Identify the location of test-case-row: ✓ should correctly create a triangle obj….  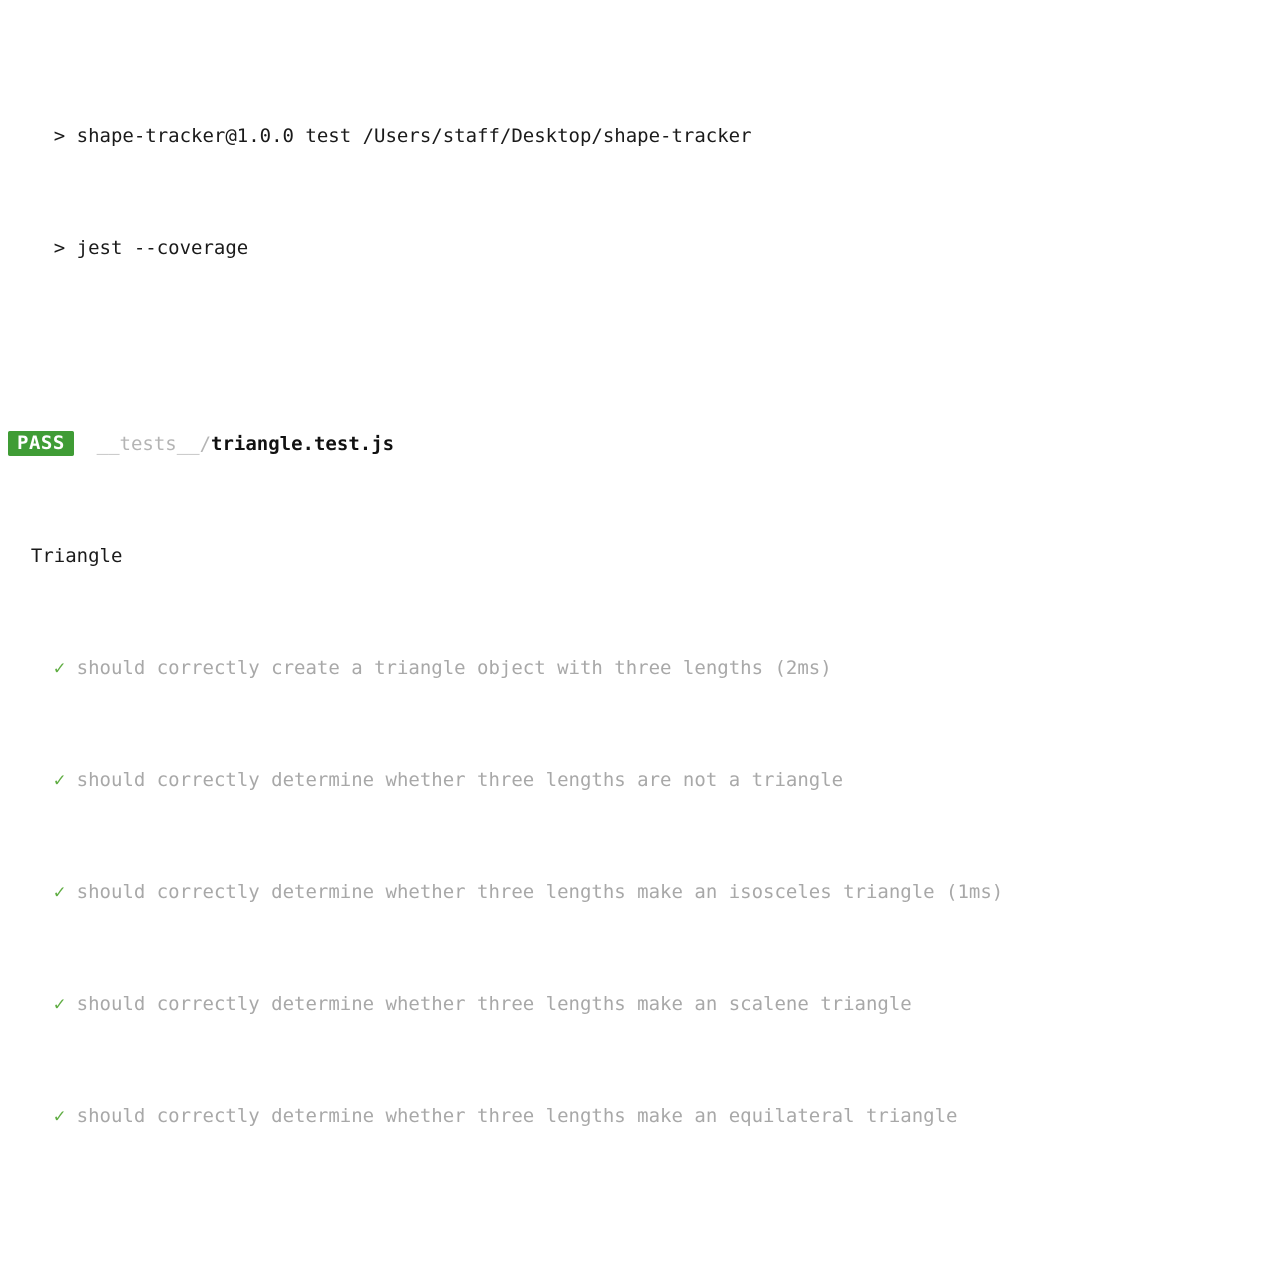
(648, 668).